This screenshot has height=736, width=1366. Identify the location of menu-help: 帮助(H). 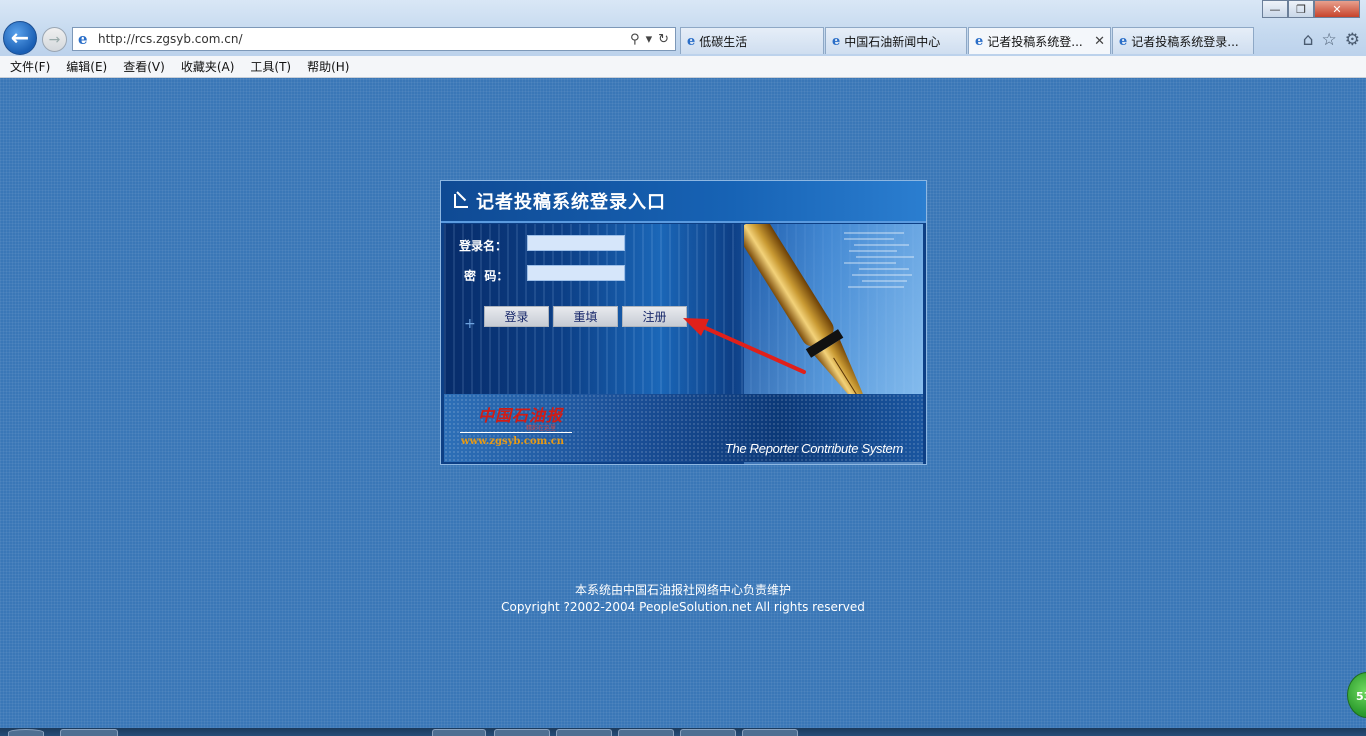
(328, 66).